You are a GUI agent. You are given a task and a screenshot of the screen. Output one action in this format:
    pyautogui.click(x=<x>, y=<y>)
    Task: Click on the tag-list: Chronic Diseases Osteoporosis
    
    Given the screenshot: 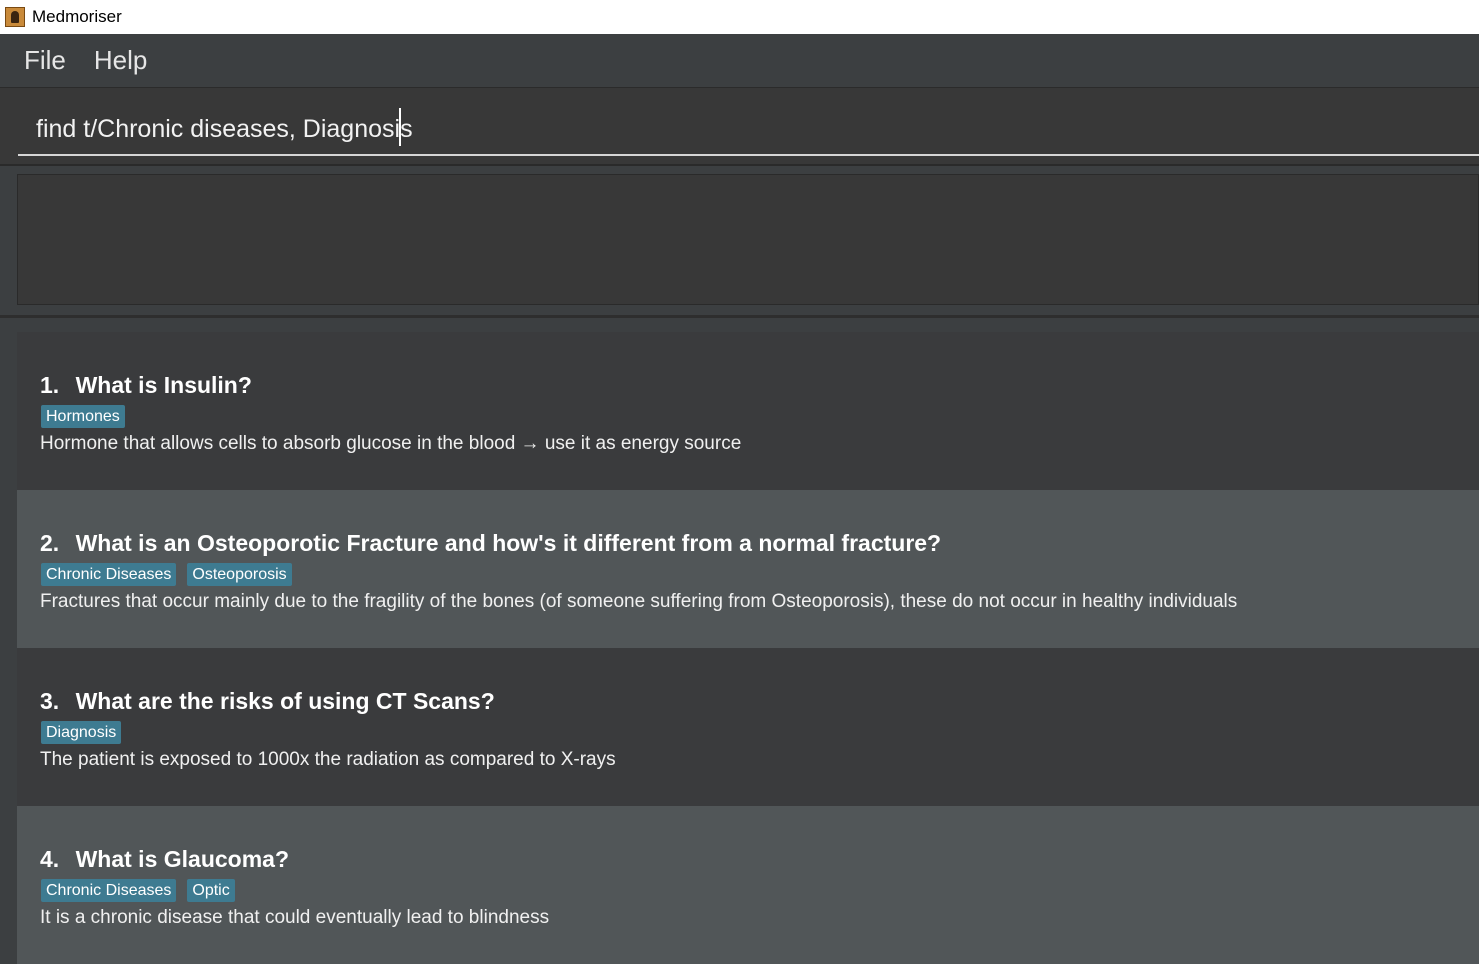 What is the action you would take?
    pyautogui.click(x=166, y=574)
    